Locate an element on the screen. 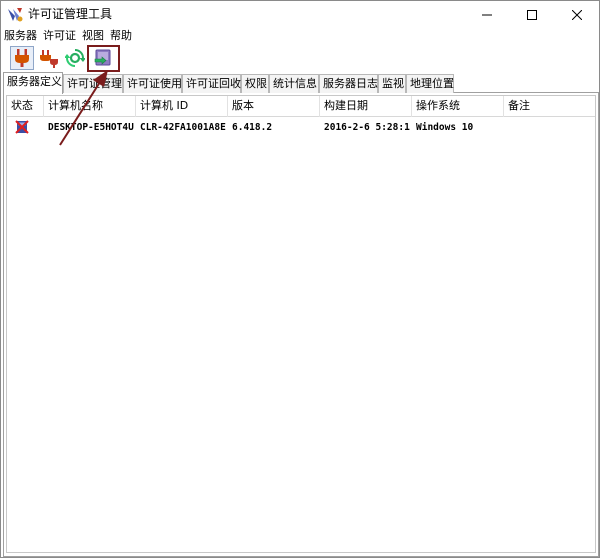 The width and height of the screenshot is (600, 558). tab-license-usage: 许可证使用 is located at coordinates (152, 83).